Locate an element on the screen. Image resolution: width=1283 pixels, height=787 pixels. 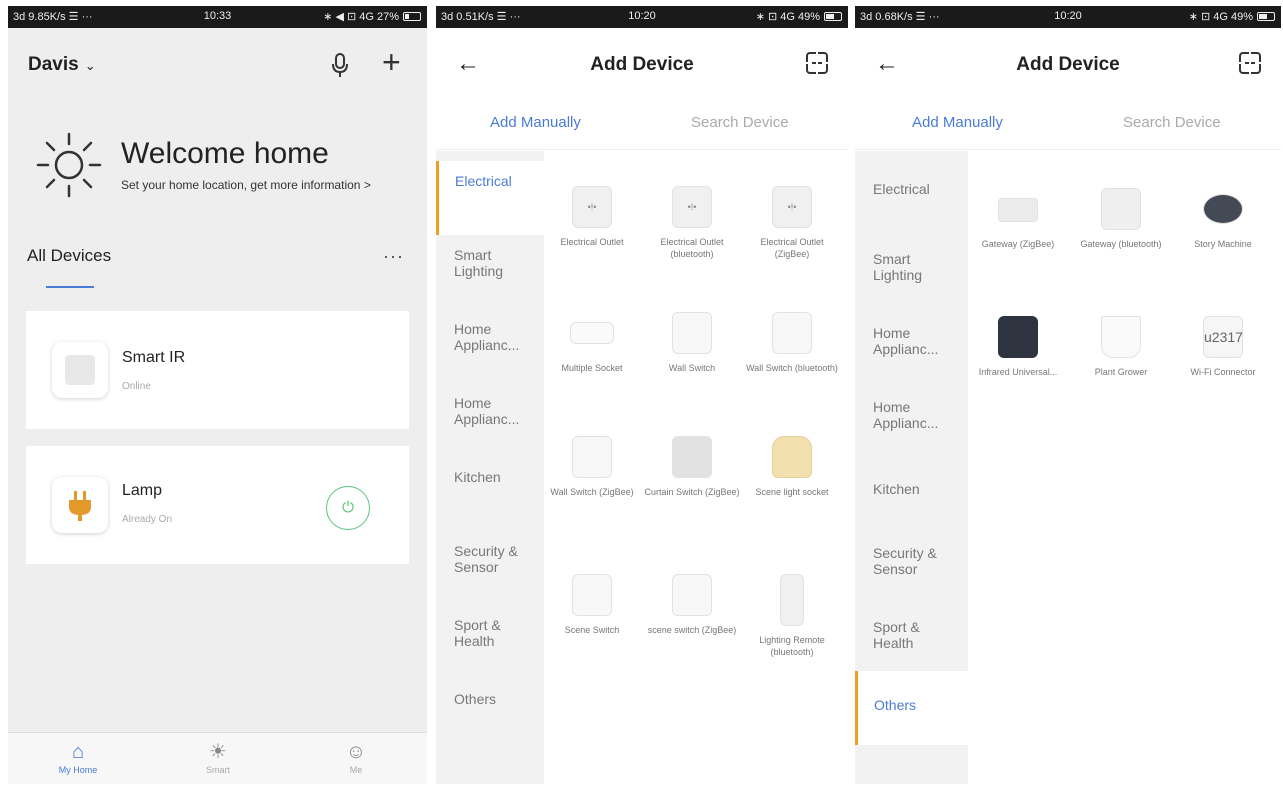
device-label: Lighting Remote (bluetooth) is located at coordinates (792, 646).